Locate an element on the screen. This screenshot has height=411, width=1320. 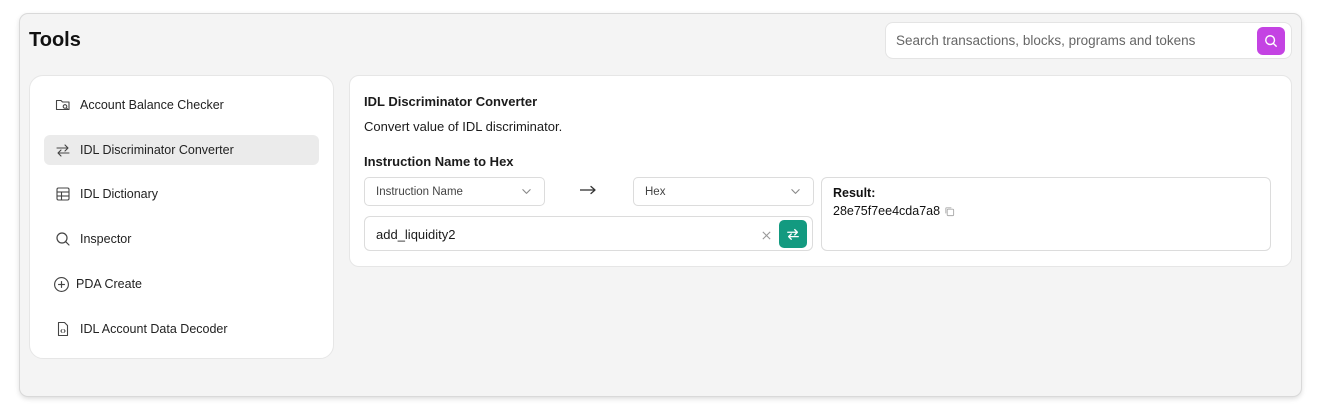
convert-button is located at coordinates (793, 234).